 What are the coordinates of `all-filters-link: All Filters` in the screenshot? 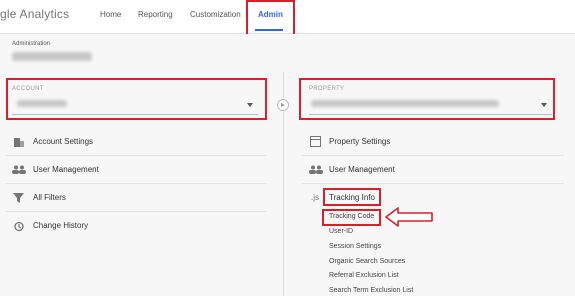 It's located at (49, 197).